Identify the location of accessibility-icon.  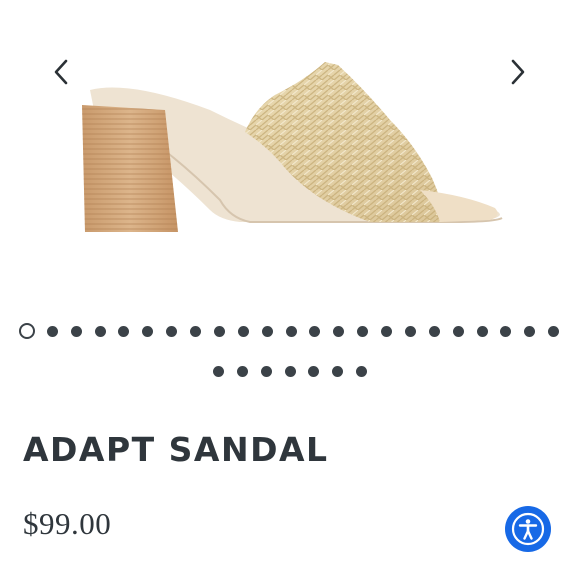
(528, 529).